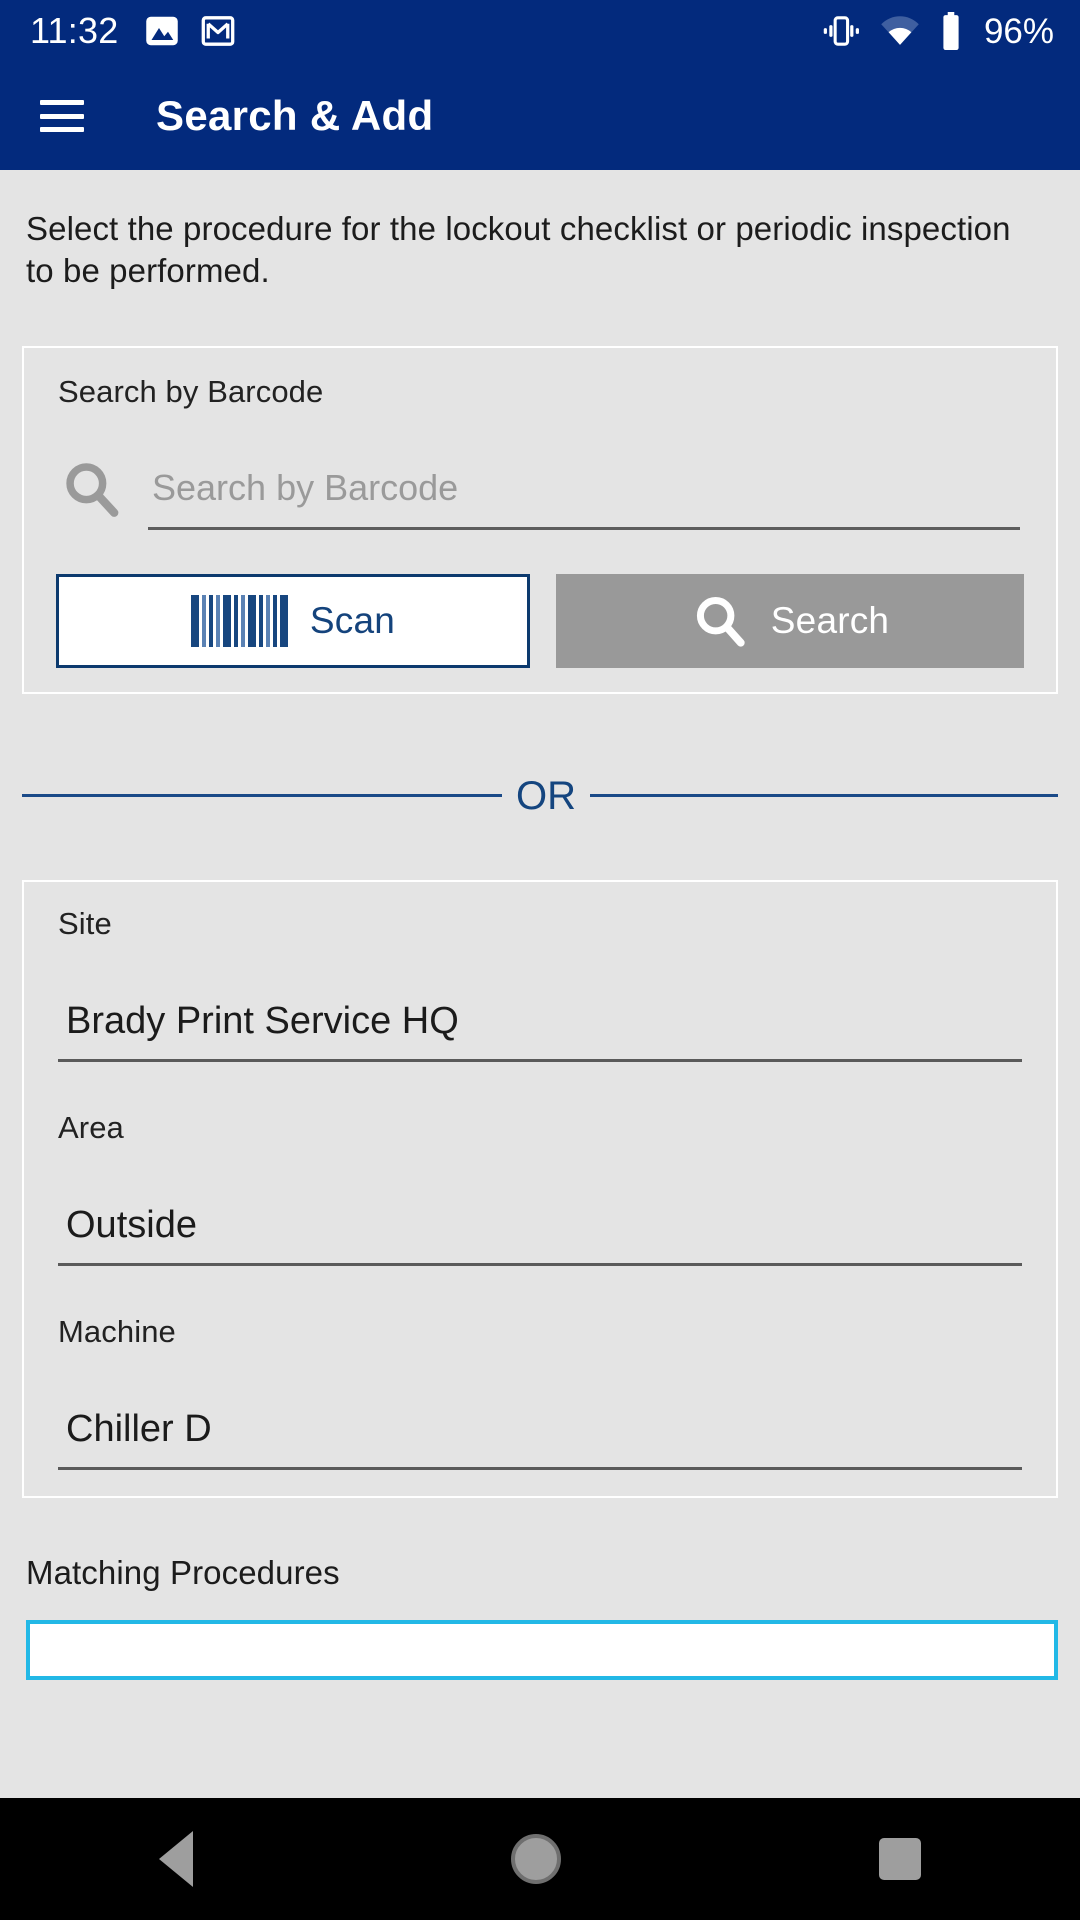 The width and height of the screenshot is (1080, 1920). I want to click on machine-field-value: Chiller D, so click(540, 1422).